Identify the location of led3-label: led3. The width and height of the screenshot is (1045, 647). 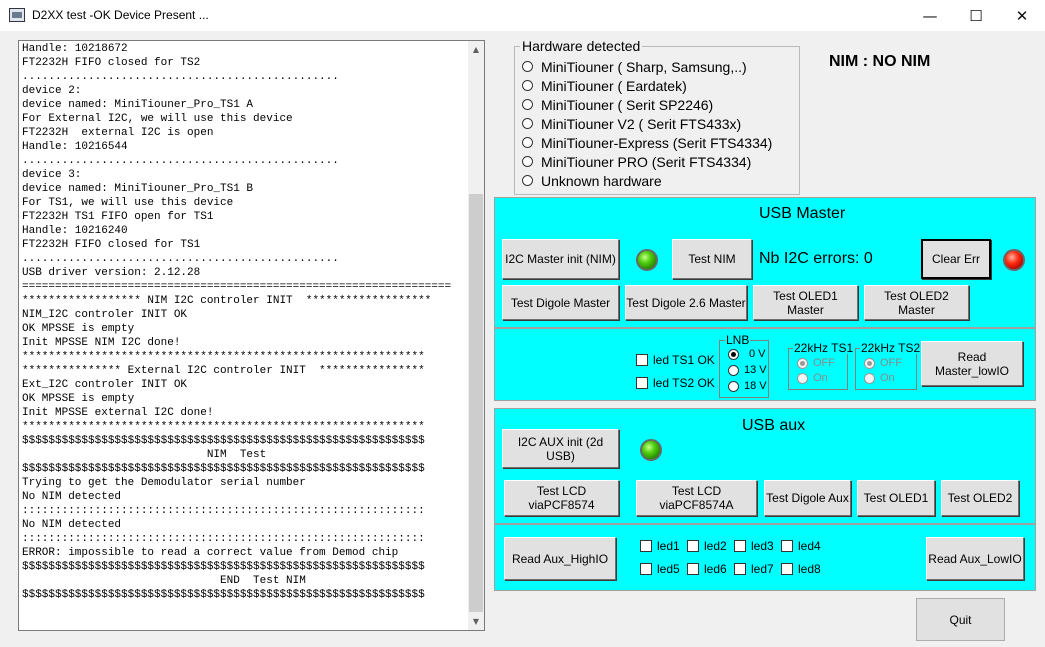
(762, 546).